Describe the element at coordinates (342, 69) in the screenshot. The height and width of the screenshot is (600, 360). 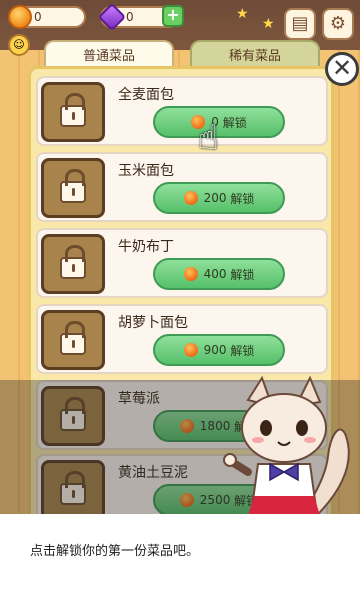
I see `close-button: ✕` at that location.